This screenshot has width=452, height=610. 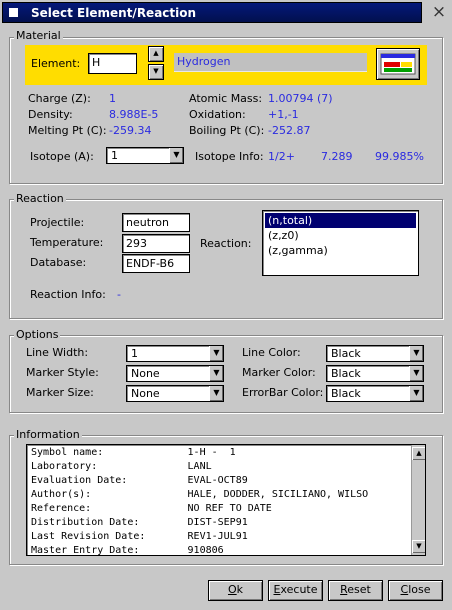 I want to click on element-spin-down-button: ▼, so click(x=156, y=72).